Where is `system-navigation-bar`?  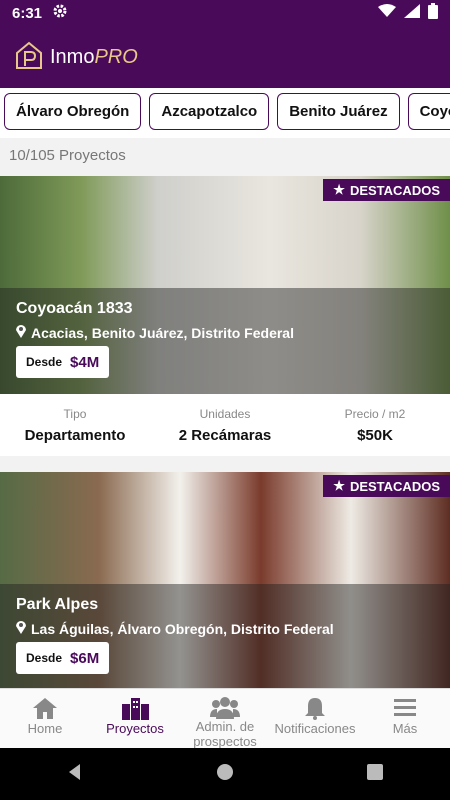 system-navigation-bar is located at coordinates (225, 774).